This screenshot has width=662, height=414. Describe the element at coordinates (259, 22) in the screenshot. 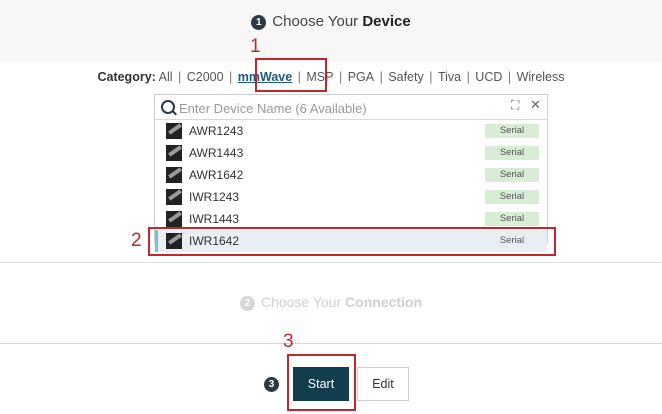

I see `step1-number: 1` at that location.